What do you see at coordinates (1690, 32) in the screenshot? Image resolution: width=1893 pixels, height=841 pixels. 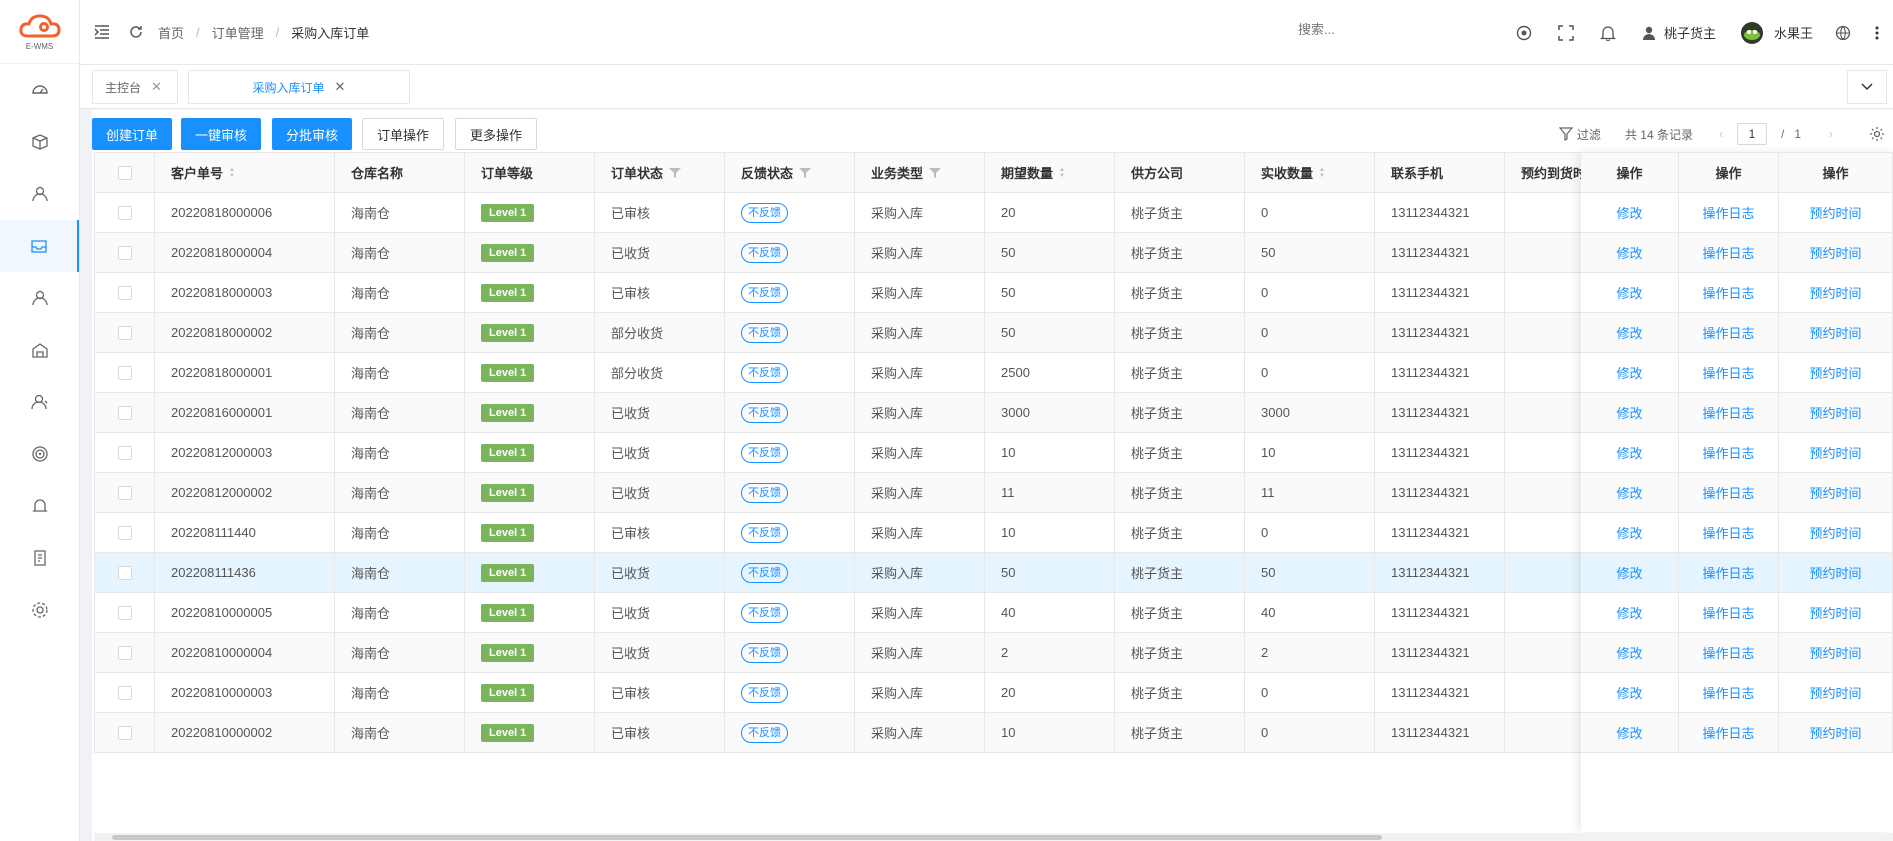 I see `owner-name: 桃子货主` at bounding box center [1690, 32].